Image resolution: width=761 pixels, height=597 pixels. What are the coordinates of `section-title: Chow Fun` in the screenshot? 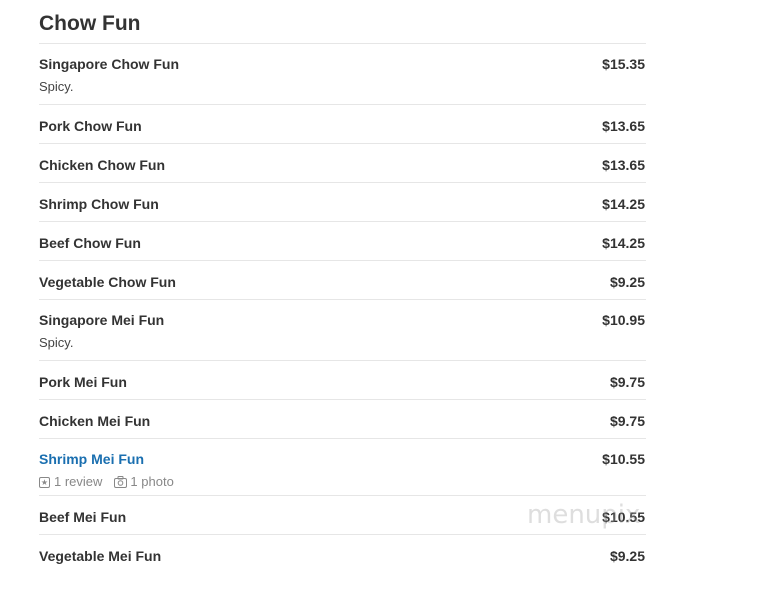 It's located at (342, 28).